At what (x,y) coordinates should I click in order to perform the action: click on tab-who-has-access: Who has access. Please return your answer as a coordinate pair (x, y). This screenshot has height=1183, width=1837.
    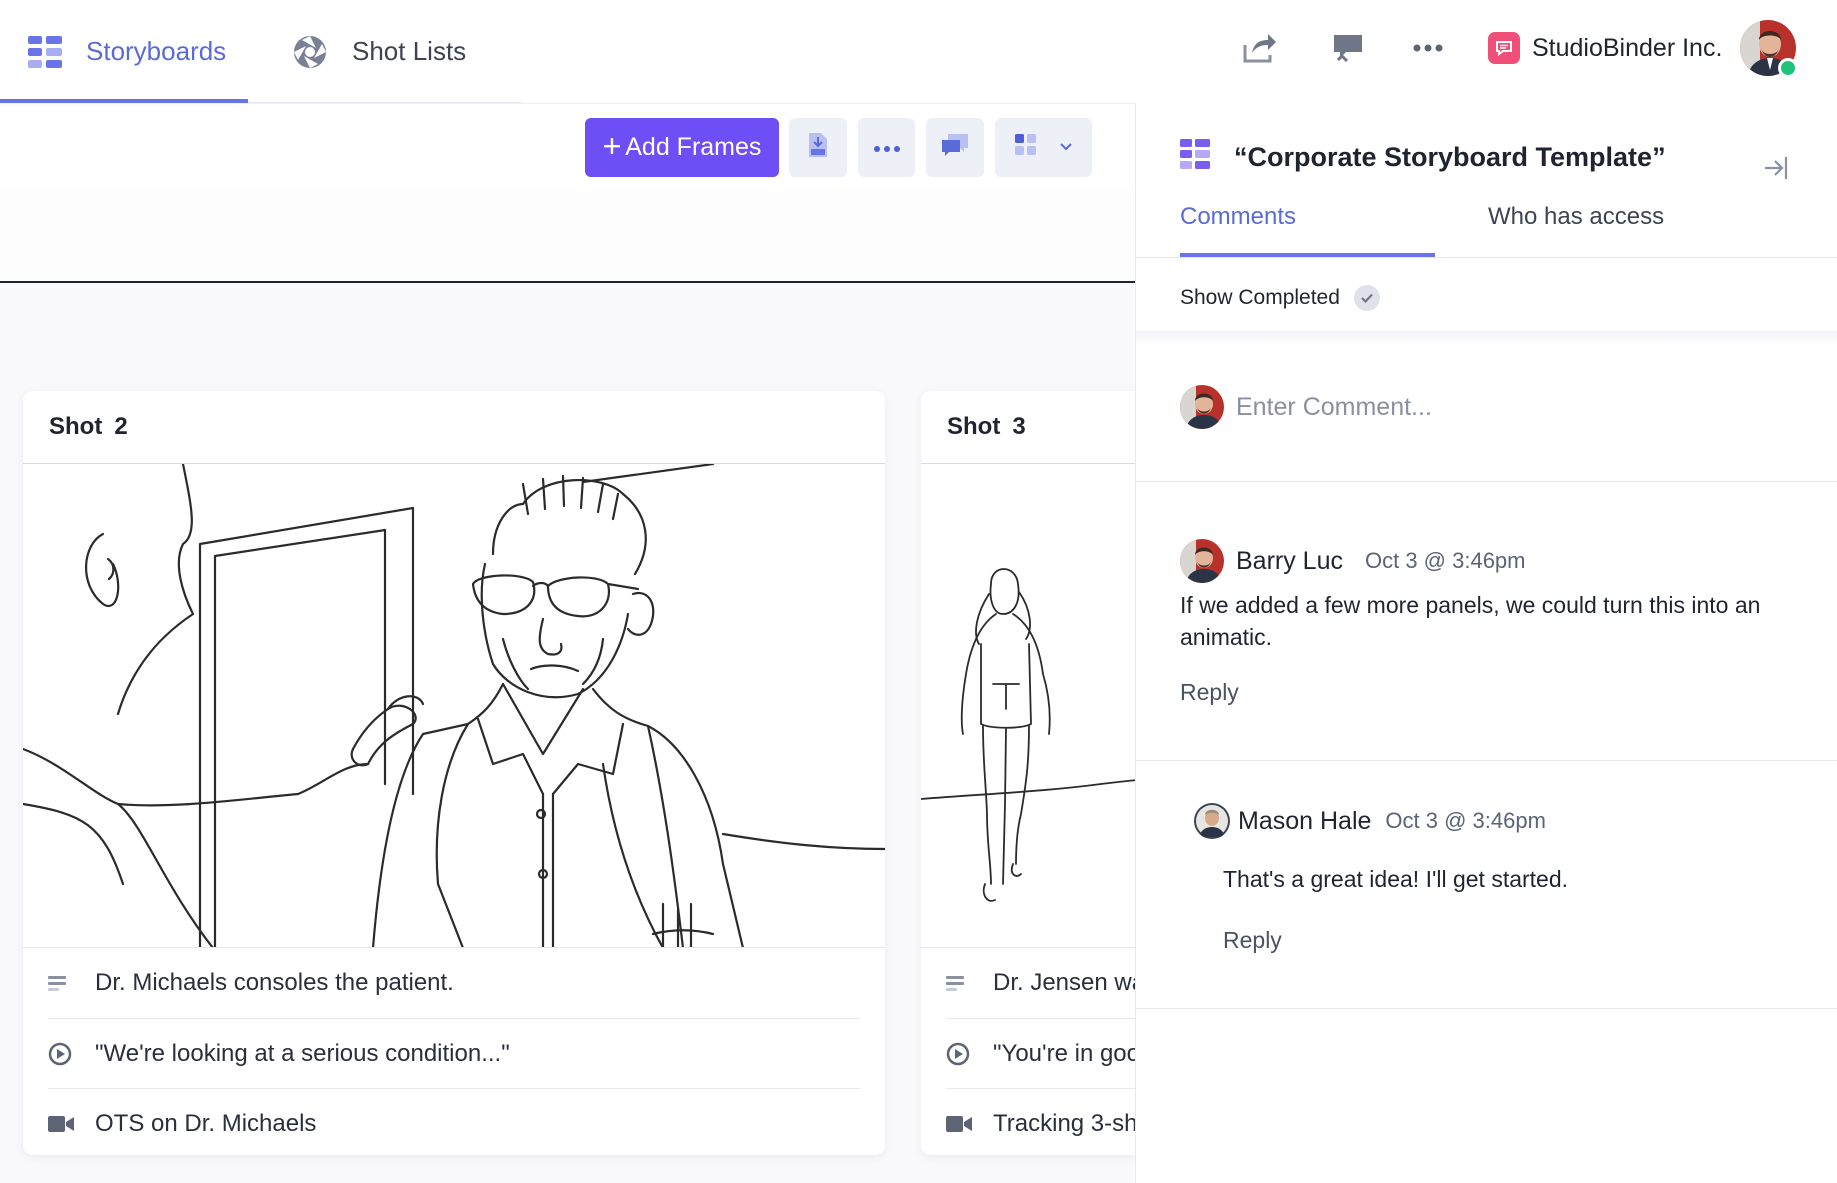
    Looking at the image, I should click on (1576, 231).